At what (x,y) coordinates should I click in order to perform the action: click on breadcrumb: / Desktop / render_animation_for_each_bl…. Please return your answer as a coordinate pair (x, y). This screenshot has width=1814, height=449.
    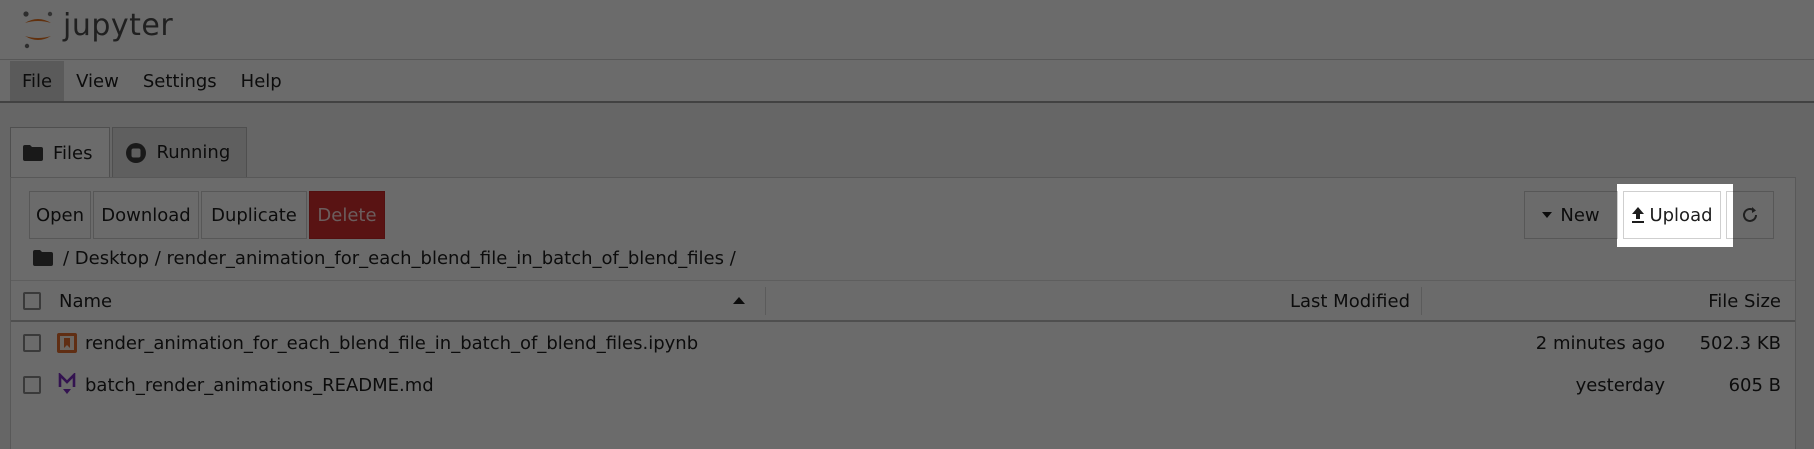
    Looking at the image, I should click on (384, 258).